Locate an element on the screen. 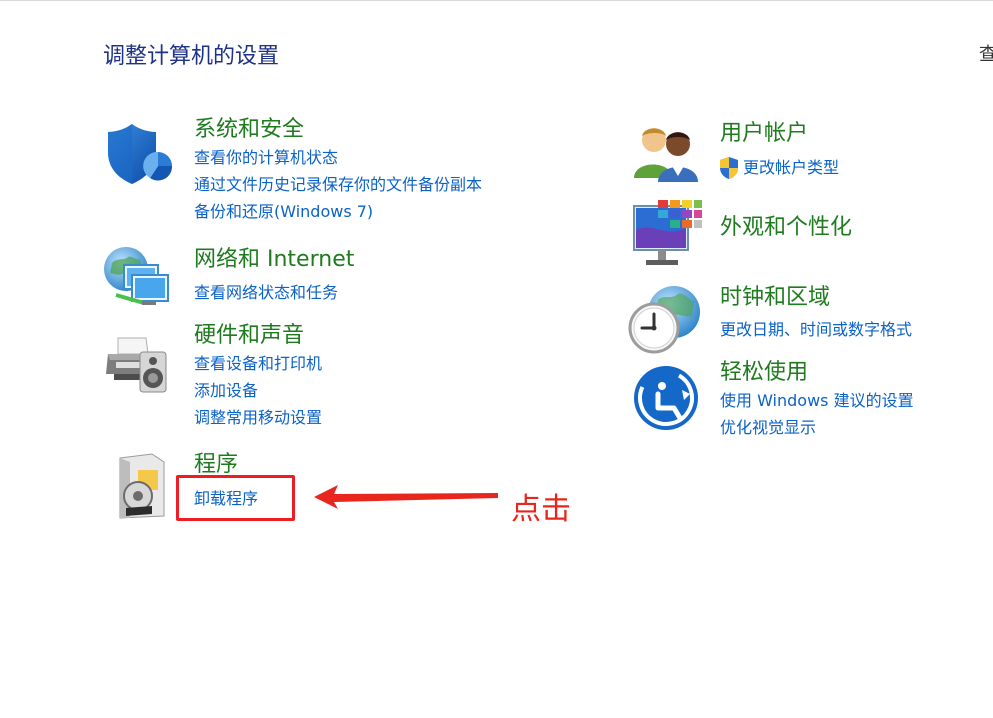 The height and width of the screenshot is (718, 993). clock-icon is located at coordinates (665, 321).